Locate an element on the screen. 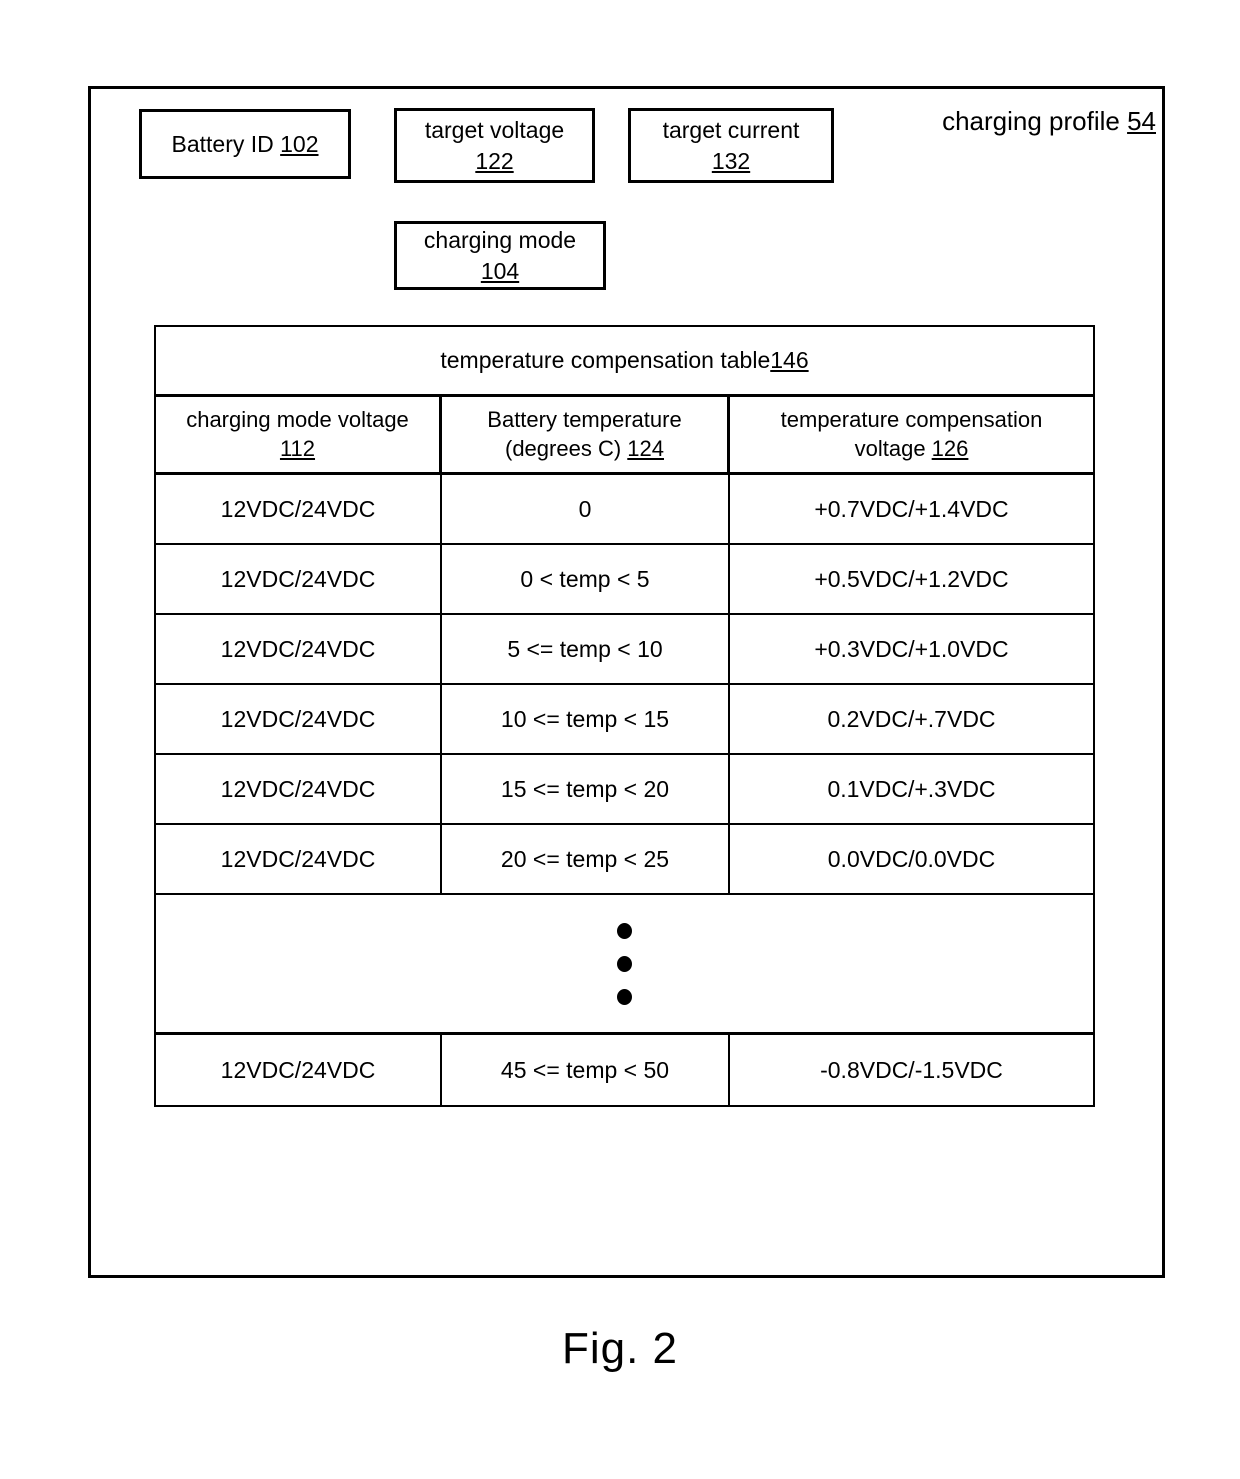 This screenshot has height=1479, width=1240. table-row: 12VDC/24VDC 0 +0.7VDC/+1.4VDC is located at coordinates (624, 510).